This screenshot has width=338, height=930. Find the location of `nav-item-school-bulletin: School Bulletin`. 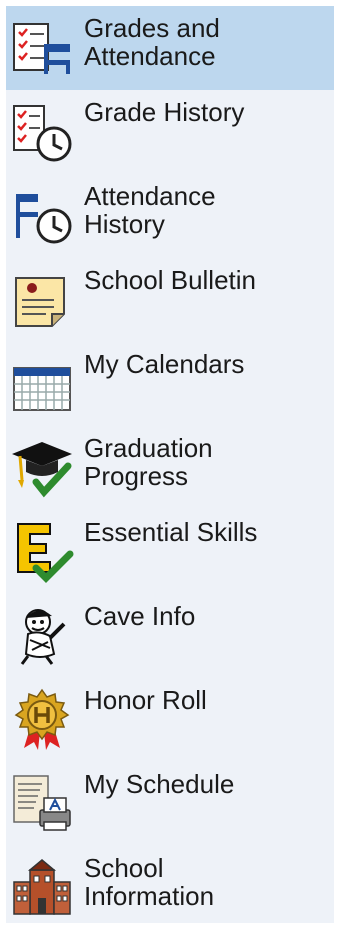

nav-item-school-bulletin: School Bulletin is located at coordinates (170, 300).